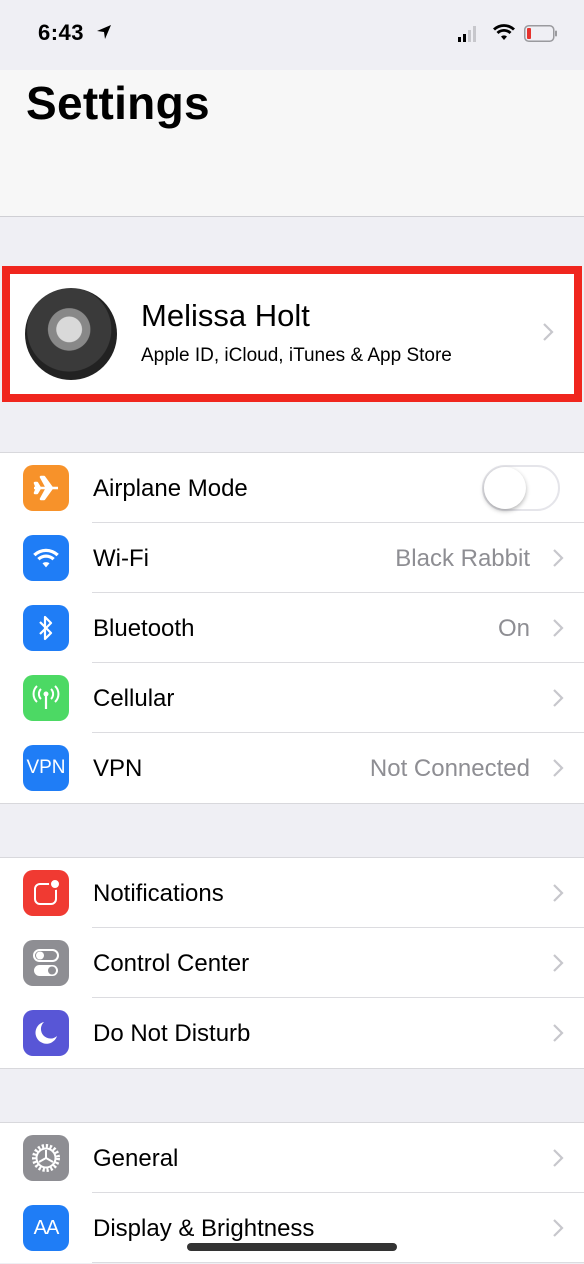  What do you see at coordinates (204, 1228) in the screenshot?
I see `row-label: Display & Brightness` at bounding box center [204, 1228].